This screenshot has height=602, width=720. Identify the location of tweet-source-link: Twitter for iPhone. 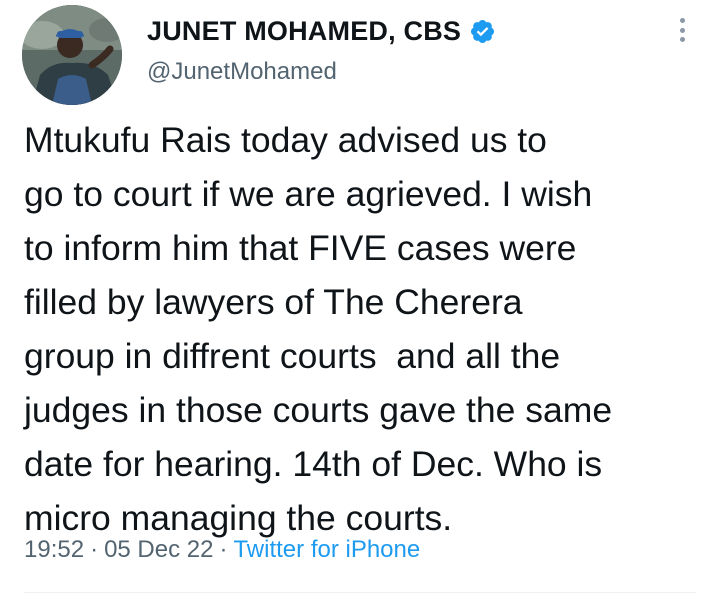
(326, 550).